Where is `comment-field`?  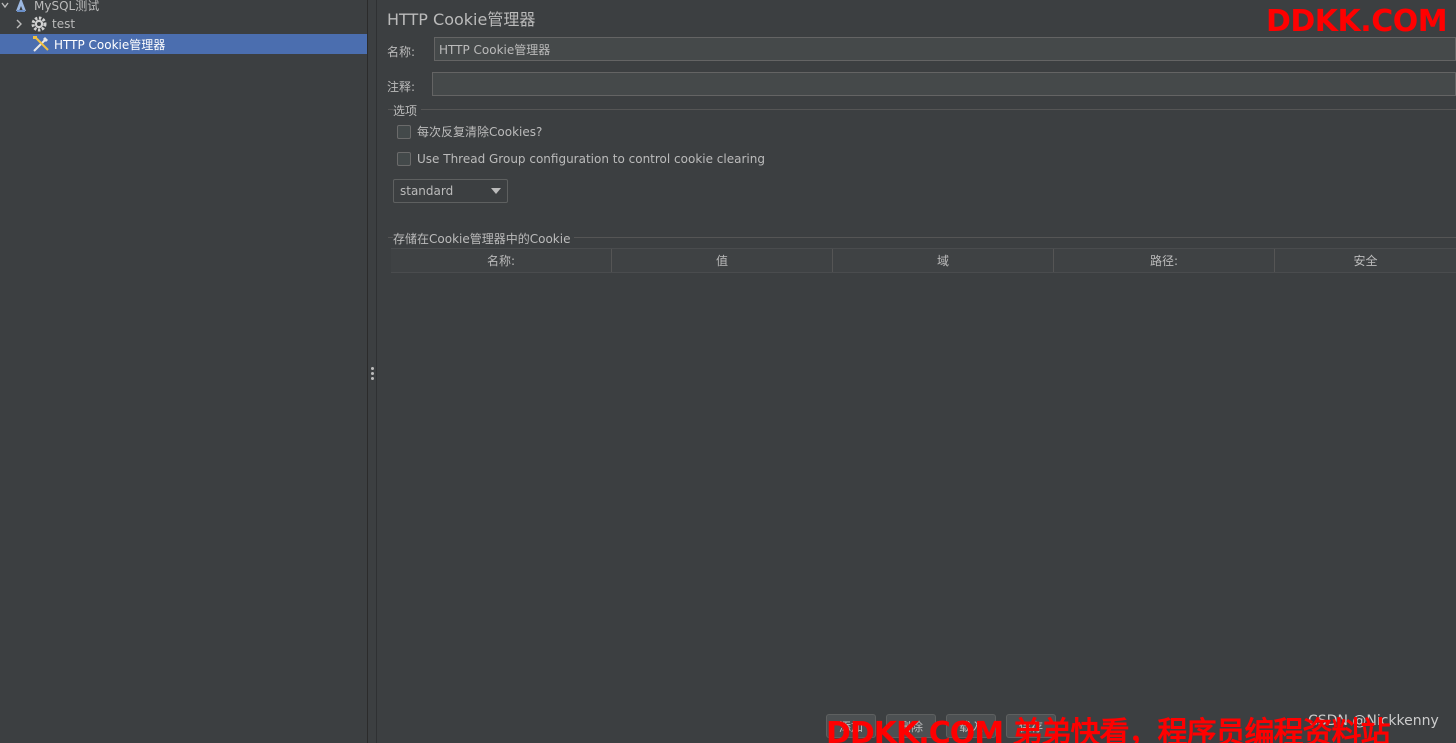 comment-field is located at coordinates (944, 84).